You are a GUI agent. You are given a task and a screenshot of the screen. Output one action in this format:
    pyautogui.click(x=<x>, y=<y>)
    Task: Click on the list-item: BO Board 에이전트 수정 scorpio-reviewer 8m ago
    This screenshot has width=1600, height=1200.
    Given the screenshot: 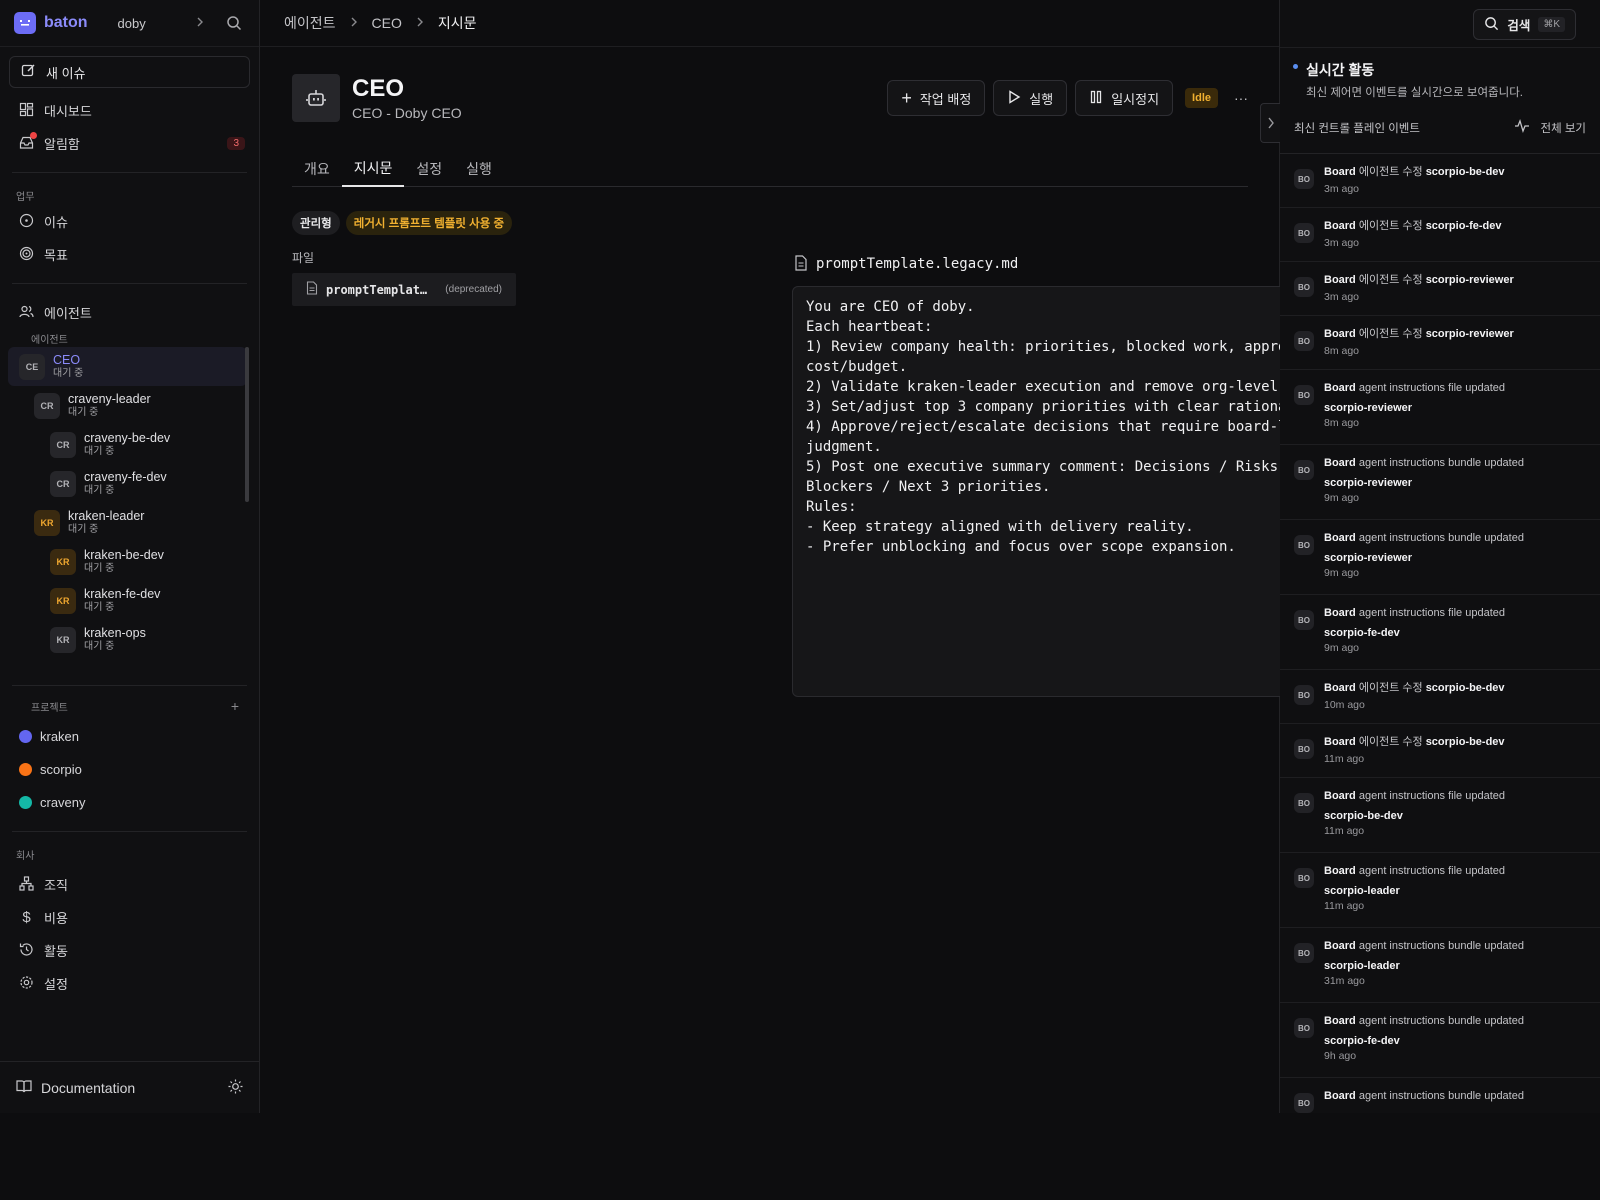 What is the action you would take?
    pyautogui.click(x=1440, y=343)
    